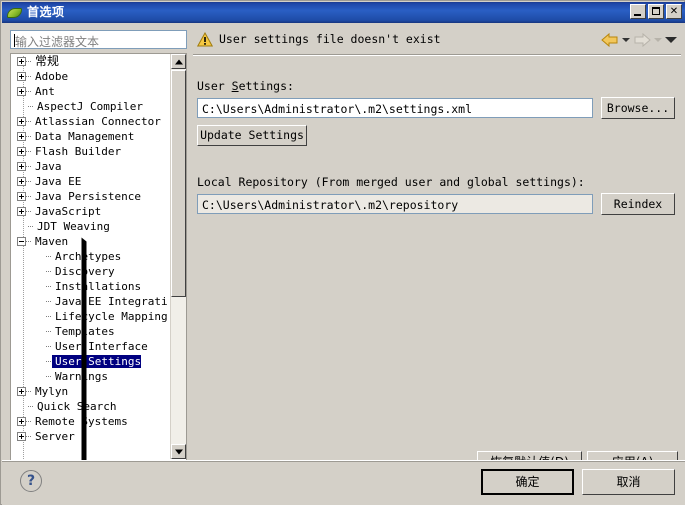 This screenshot has width=685, height=505. I want to click on minimize-button, so click(638, 11).